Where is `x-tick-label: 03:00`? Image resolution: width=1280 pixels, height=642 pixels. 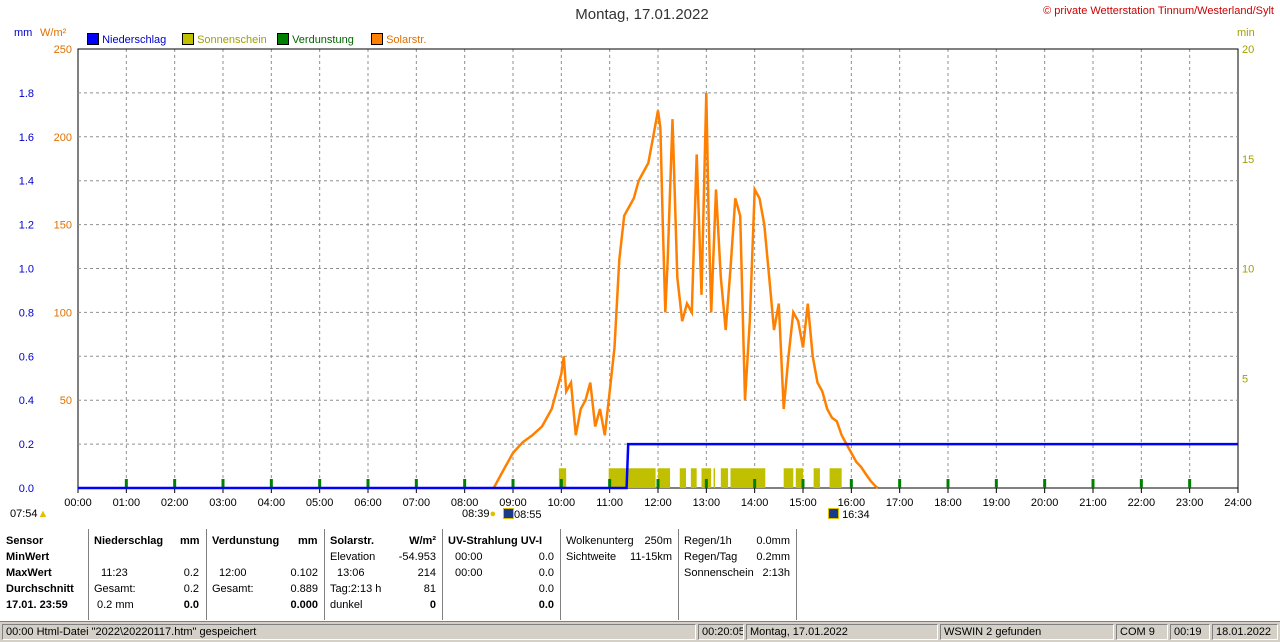
x-tick-label: 03:00 is located at coordinates (223, 503).